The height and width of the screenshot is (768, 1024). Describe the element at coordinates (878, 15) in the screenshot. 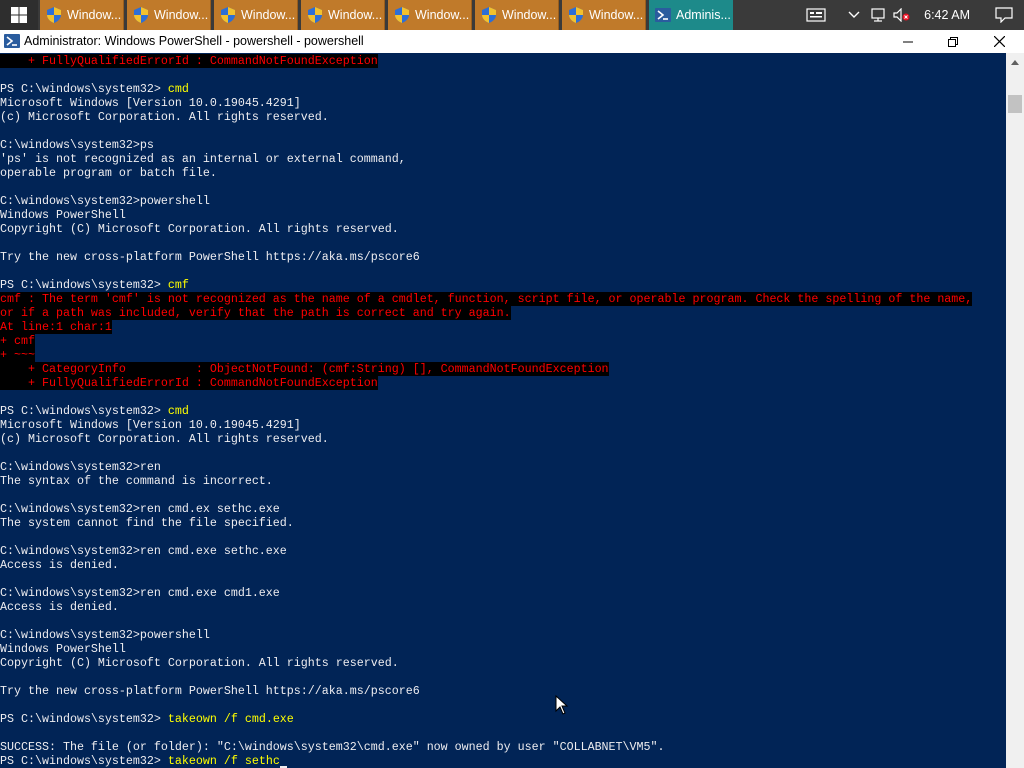

I see `network-icon` at that location.